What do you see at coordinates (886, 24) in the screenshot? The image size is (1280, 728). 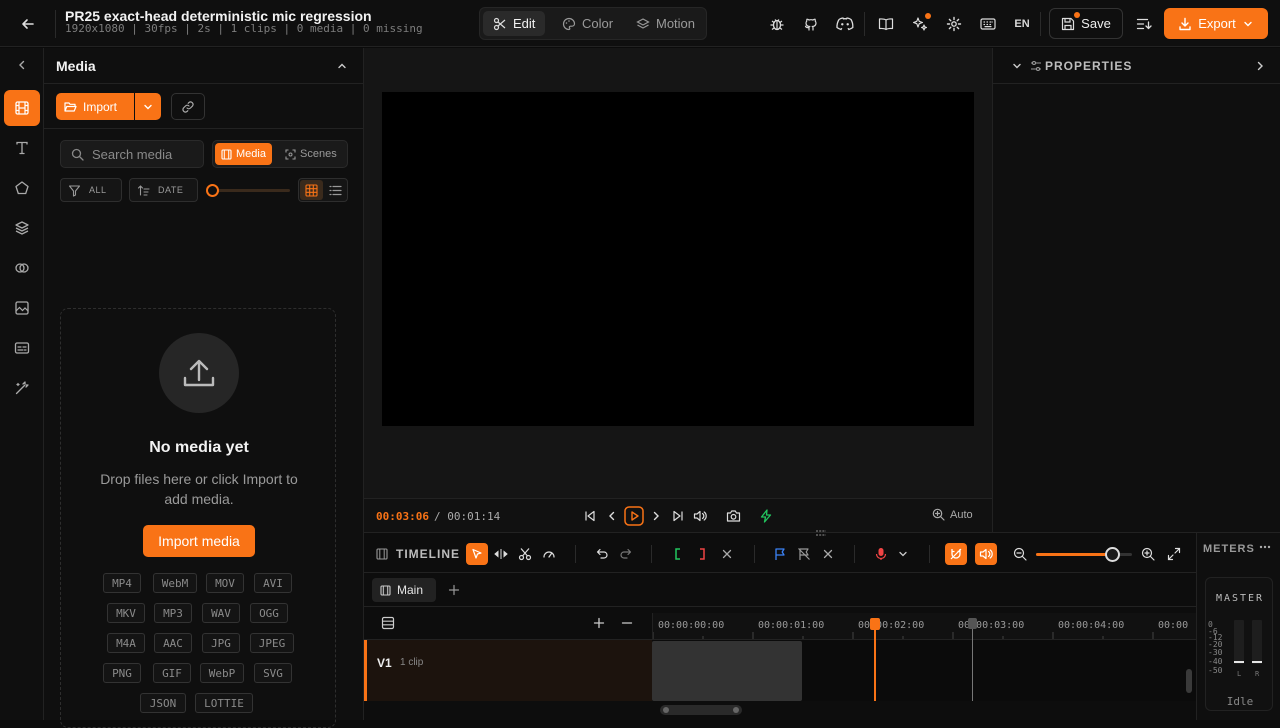 I see `docs-button` at bounding box center [886, 24].